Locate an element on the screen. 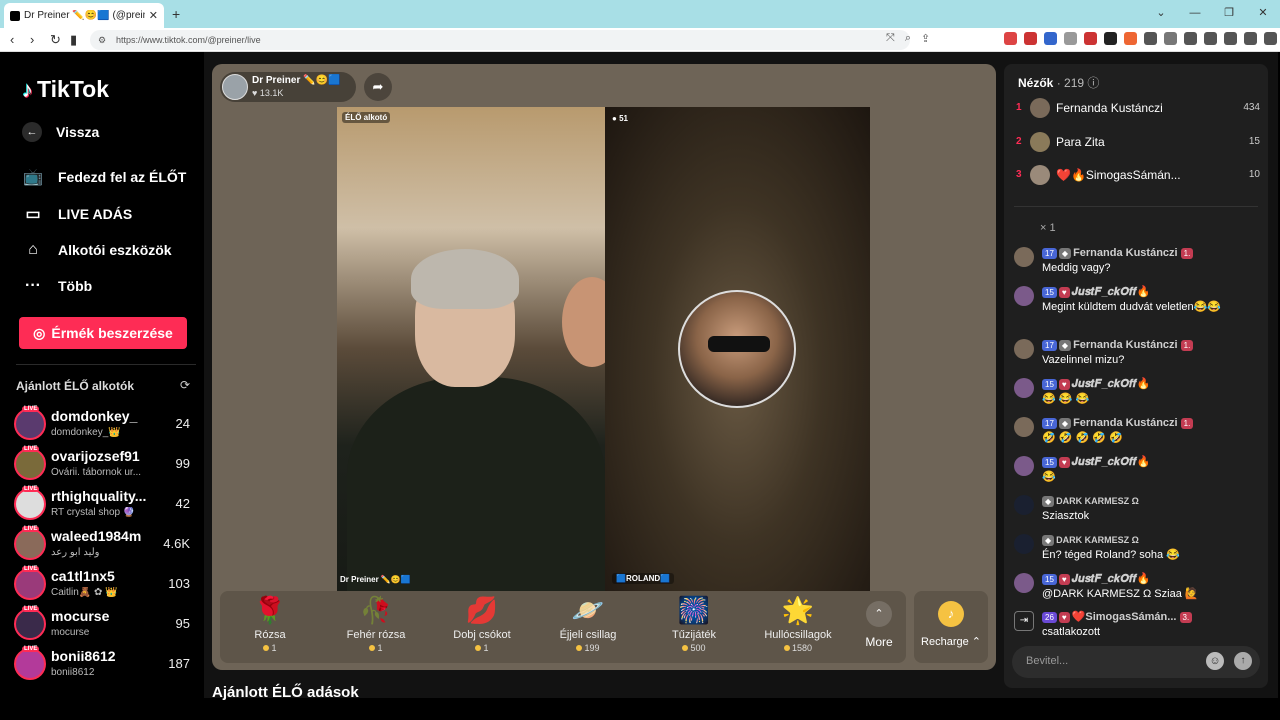 The width and height of the screenshot is (1280, 720). gift-white-rose: 🥀 Fehér rózsa 1 is located at coordinates (376, 627).